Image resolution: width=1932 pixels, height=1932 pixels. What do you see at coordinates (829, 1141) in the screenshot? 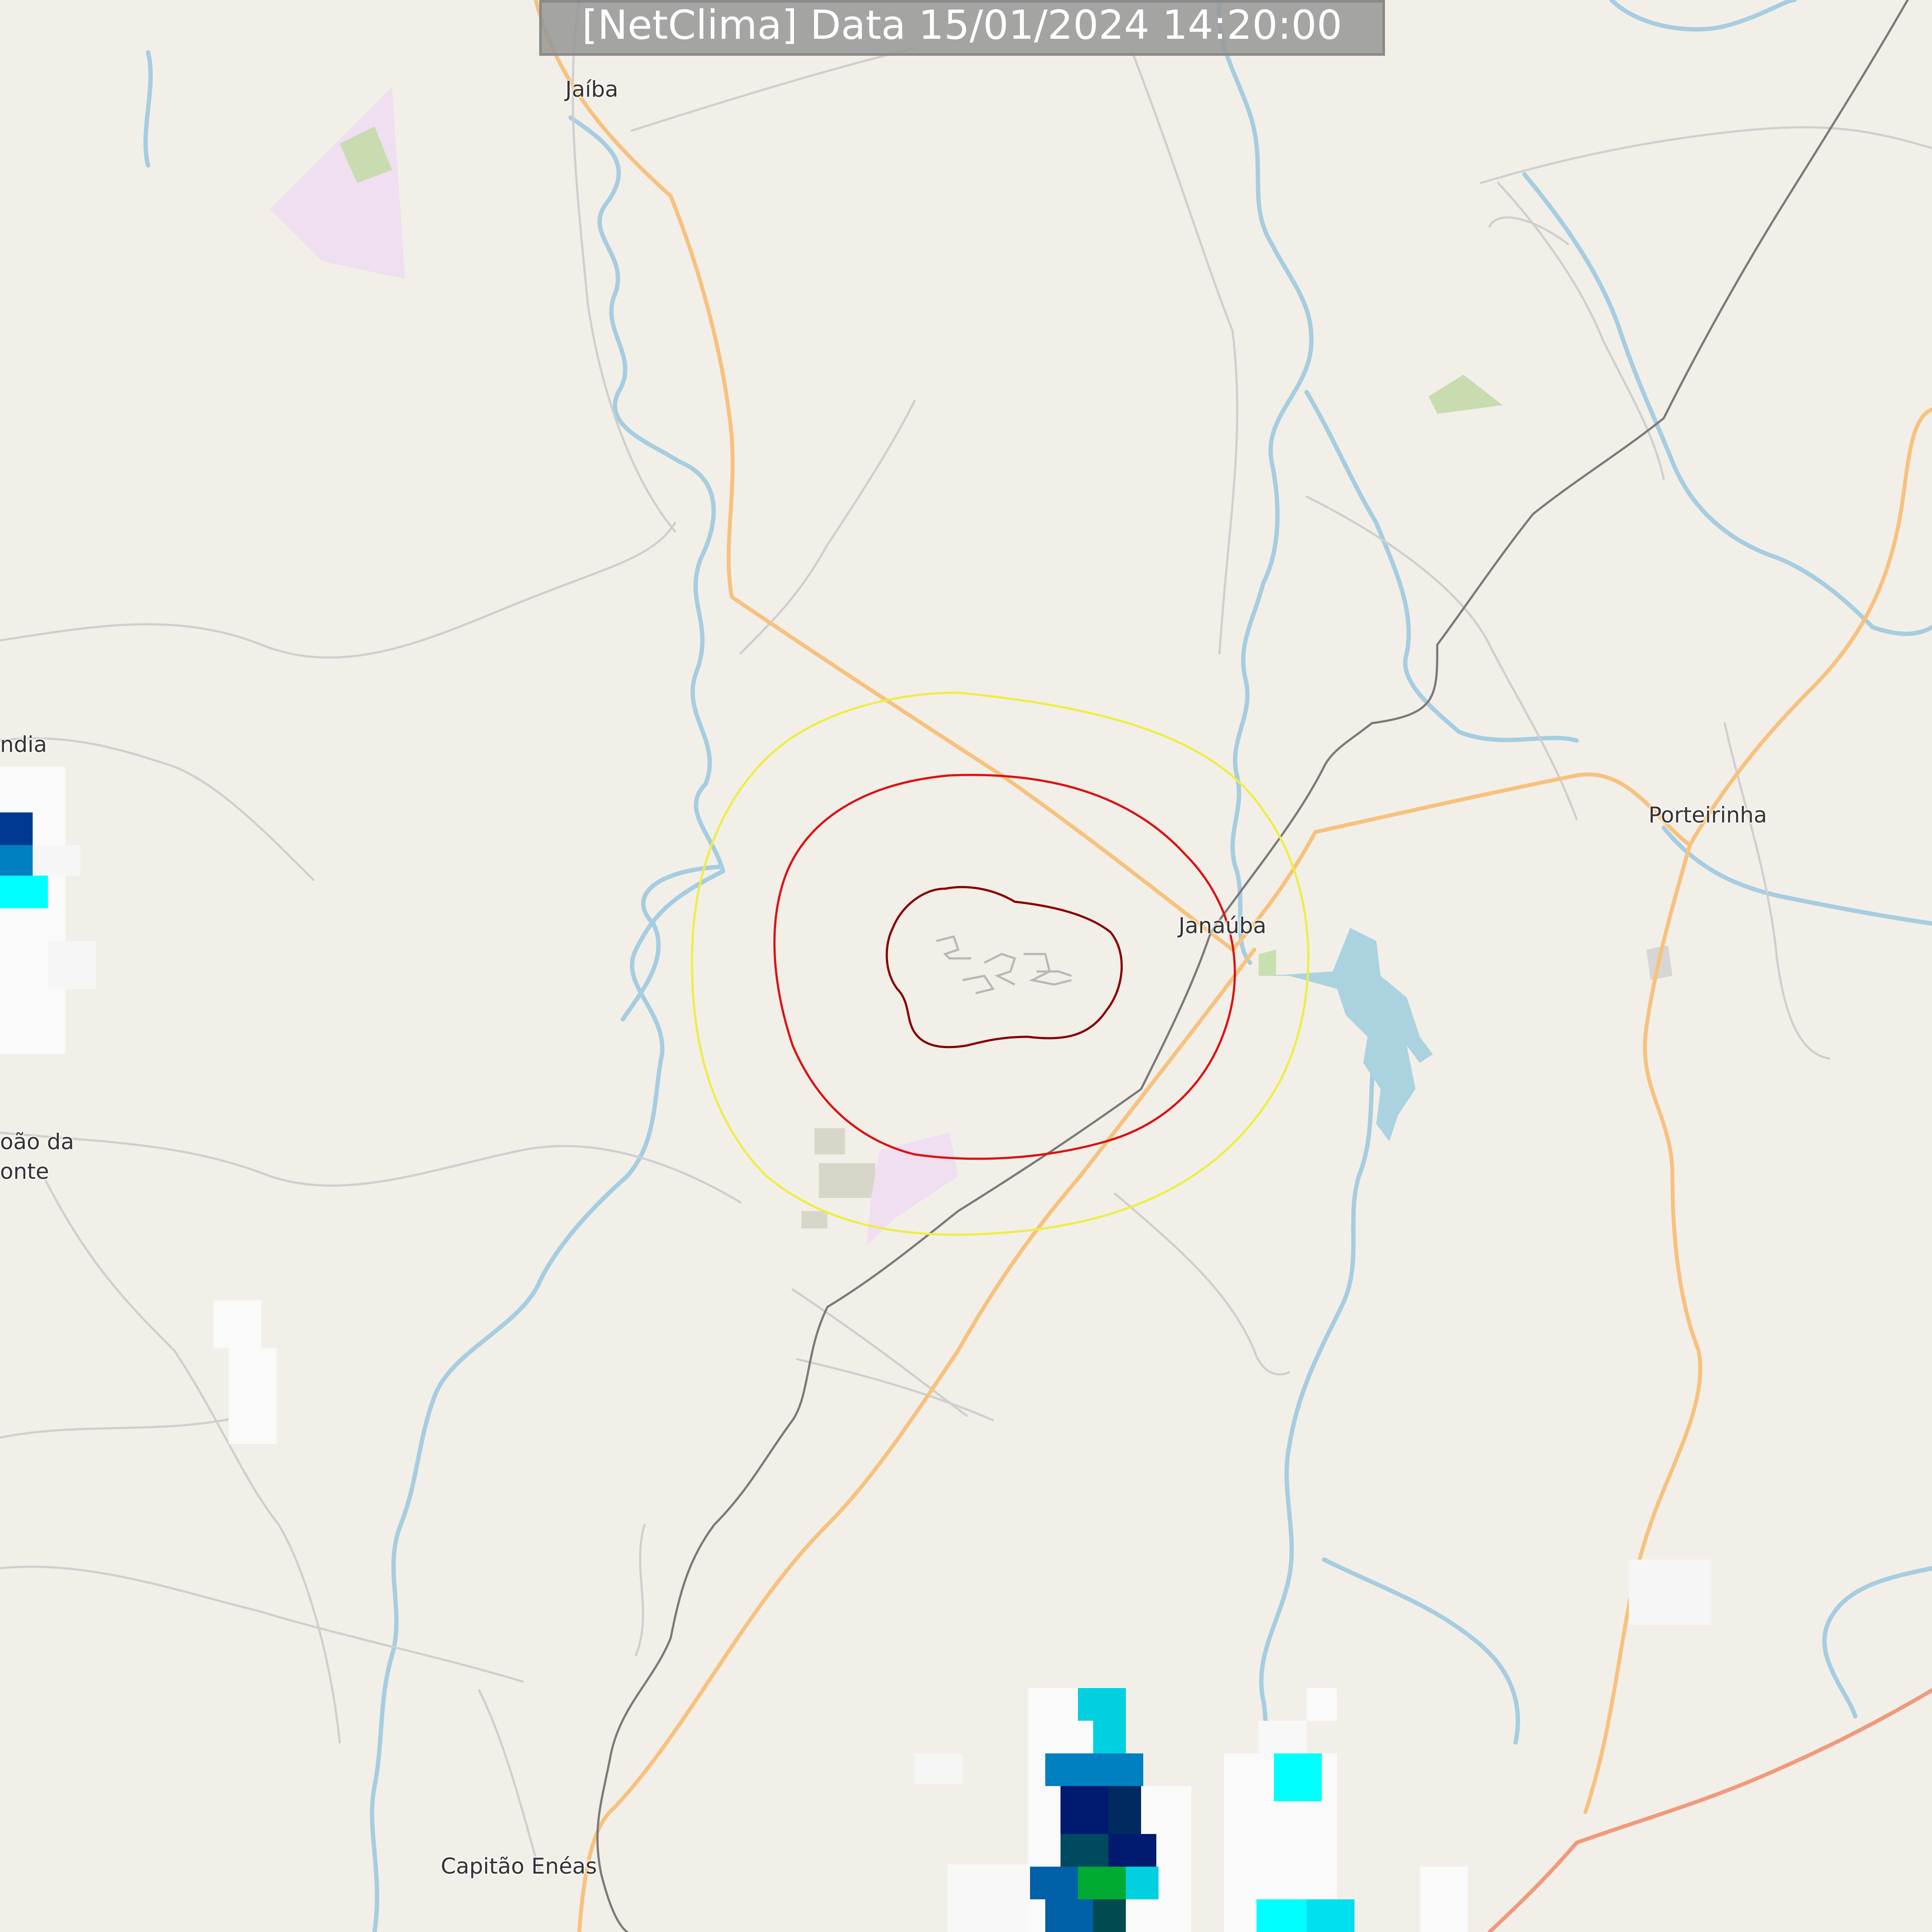
I see `gray-landuse-patch` at bounding box center [829, 1141].